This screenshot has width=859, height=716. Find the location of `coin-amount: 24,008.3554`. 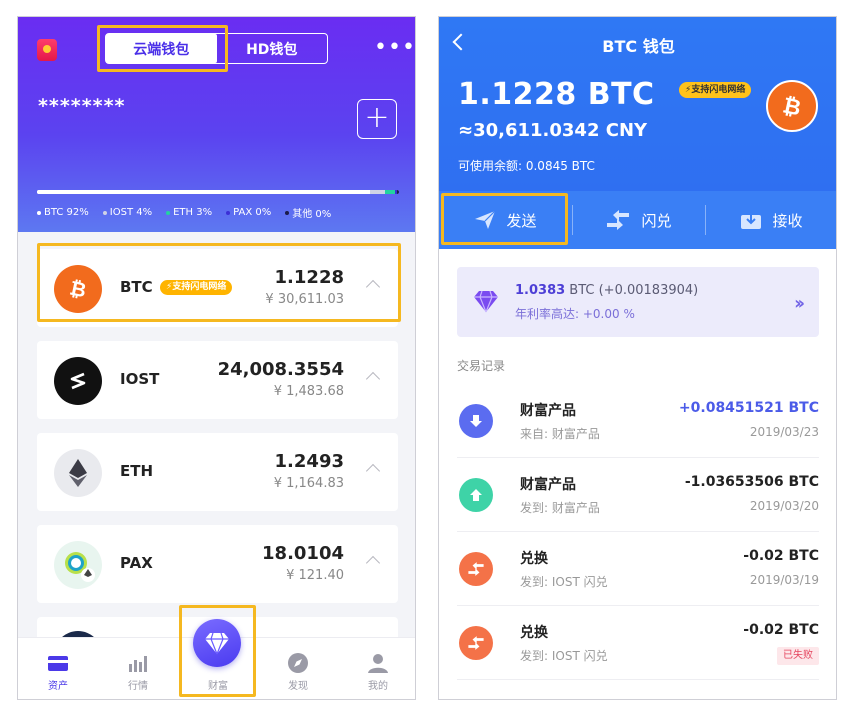

coin-amount: 24,008.3554 is located at coordinates (280, 369).